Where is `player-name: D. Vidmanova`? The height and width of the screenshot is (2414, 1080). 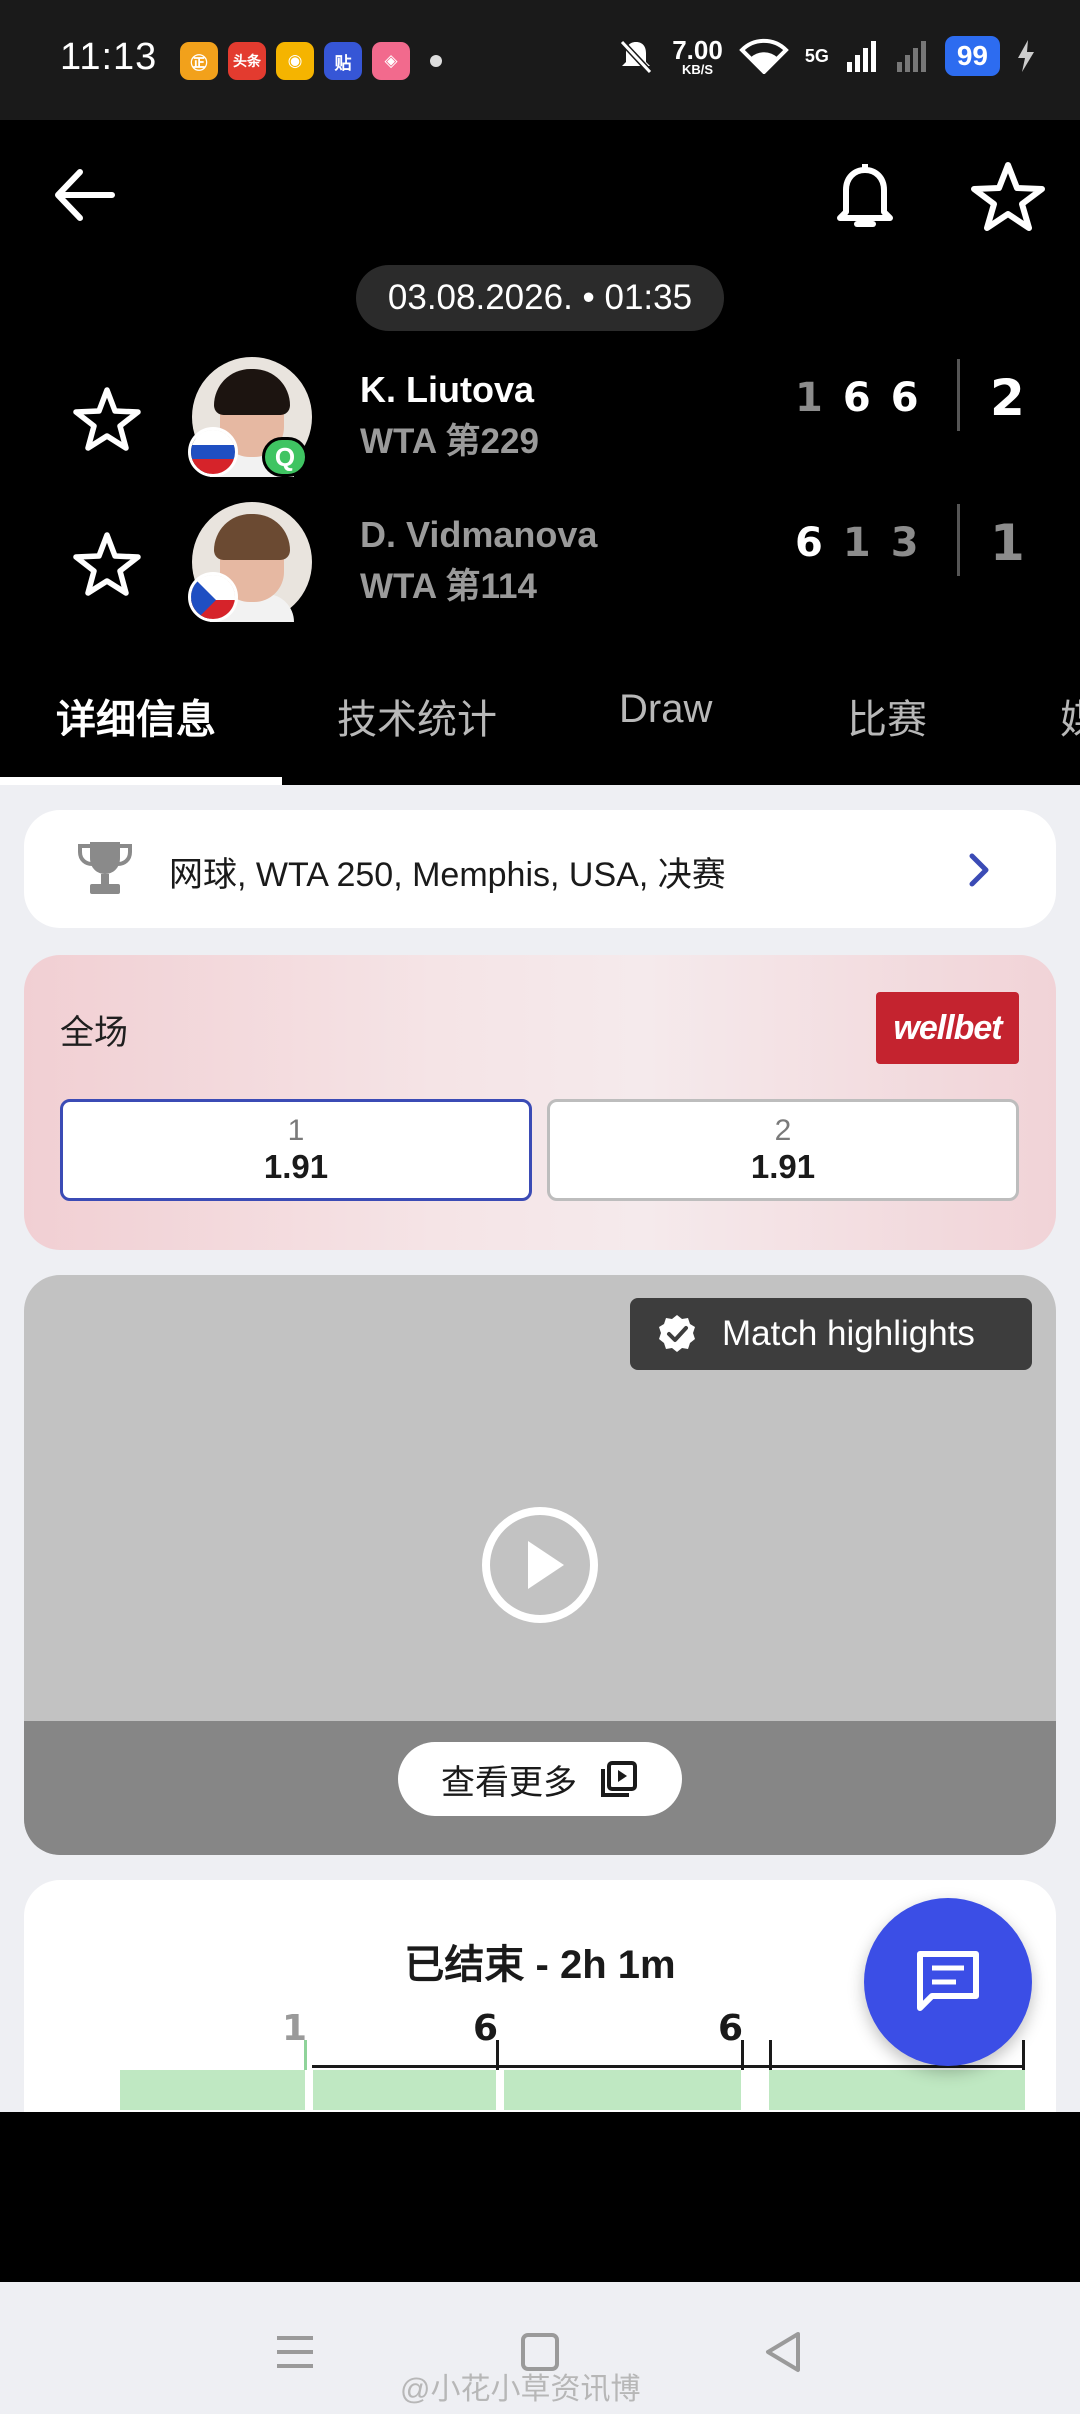
player-name: D. Vidmanova is located at coordinates (479, 534).